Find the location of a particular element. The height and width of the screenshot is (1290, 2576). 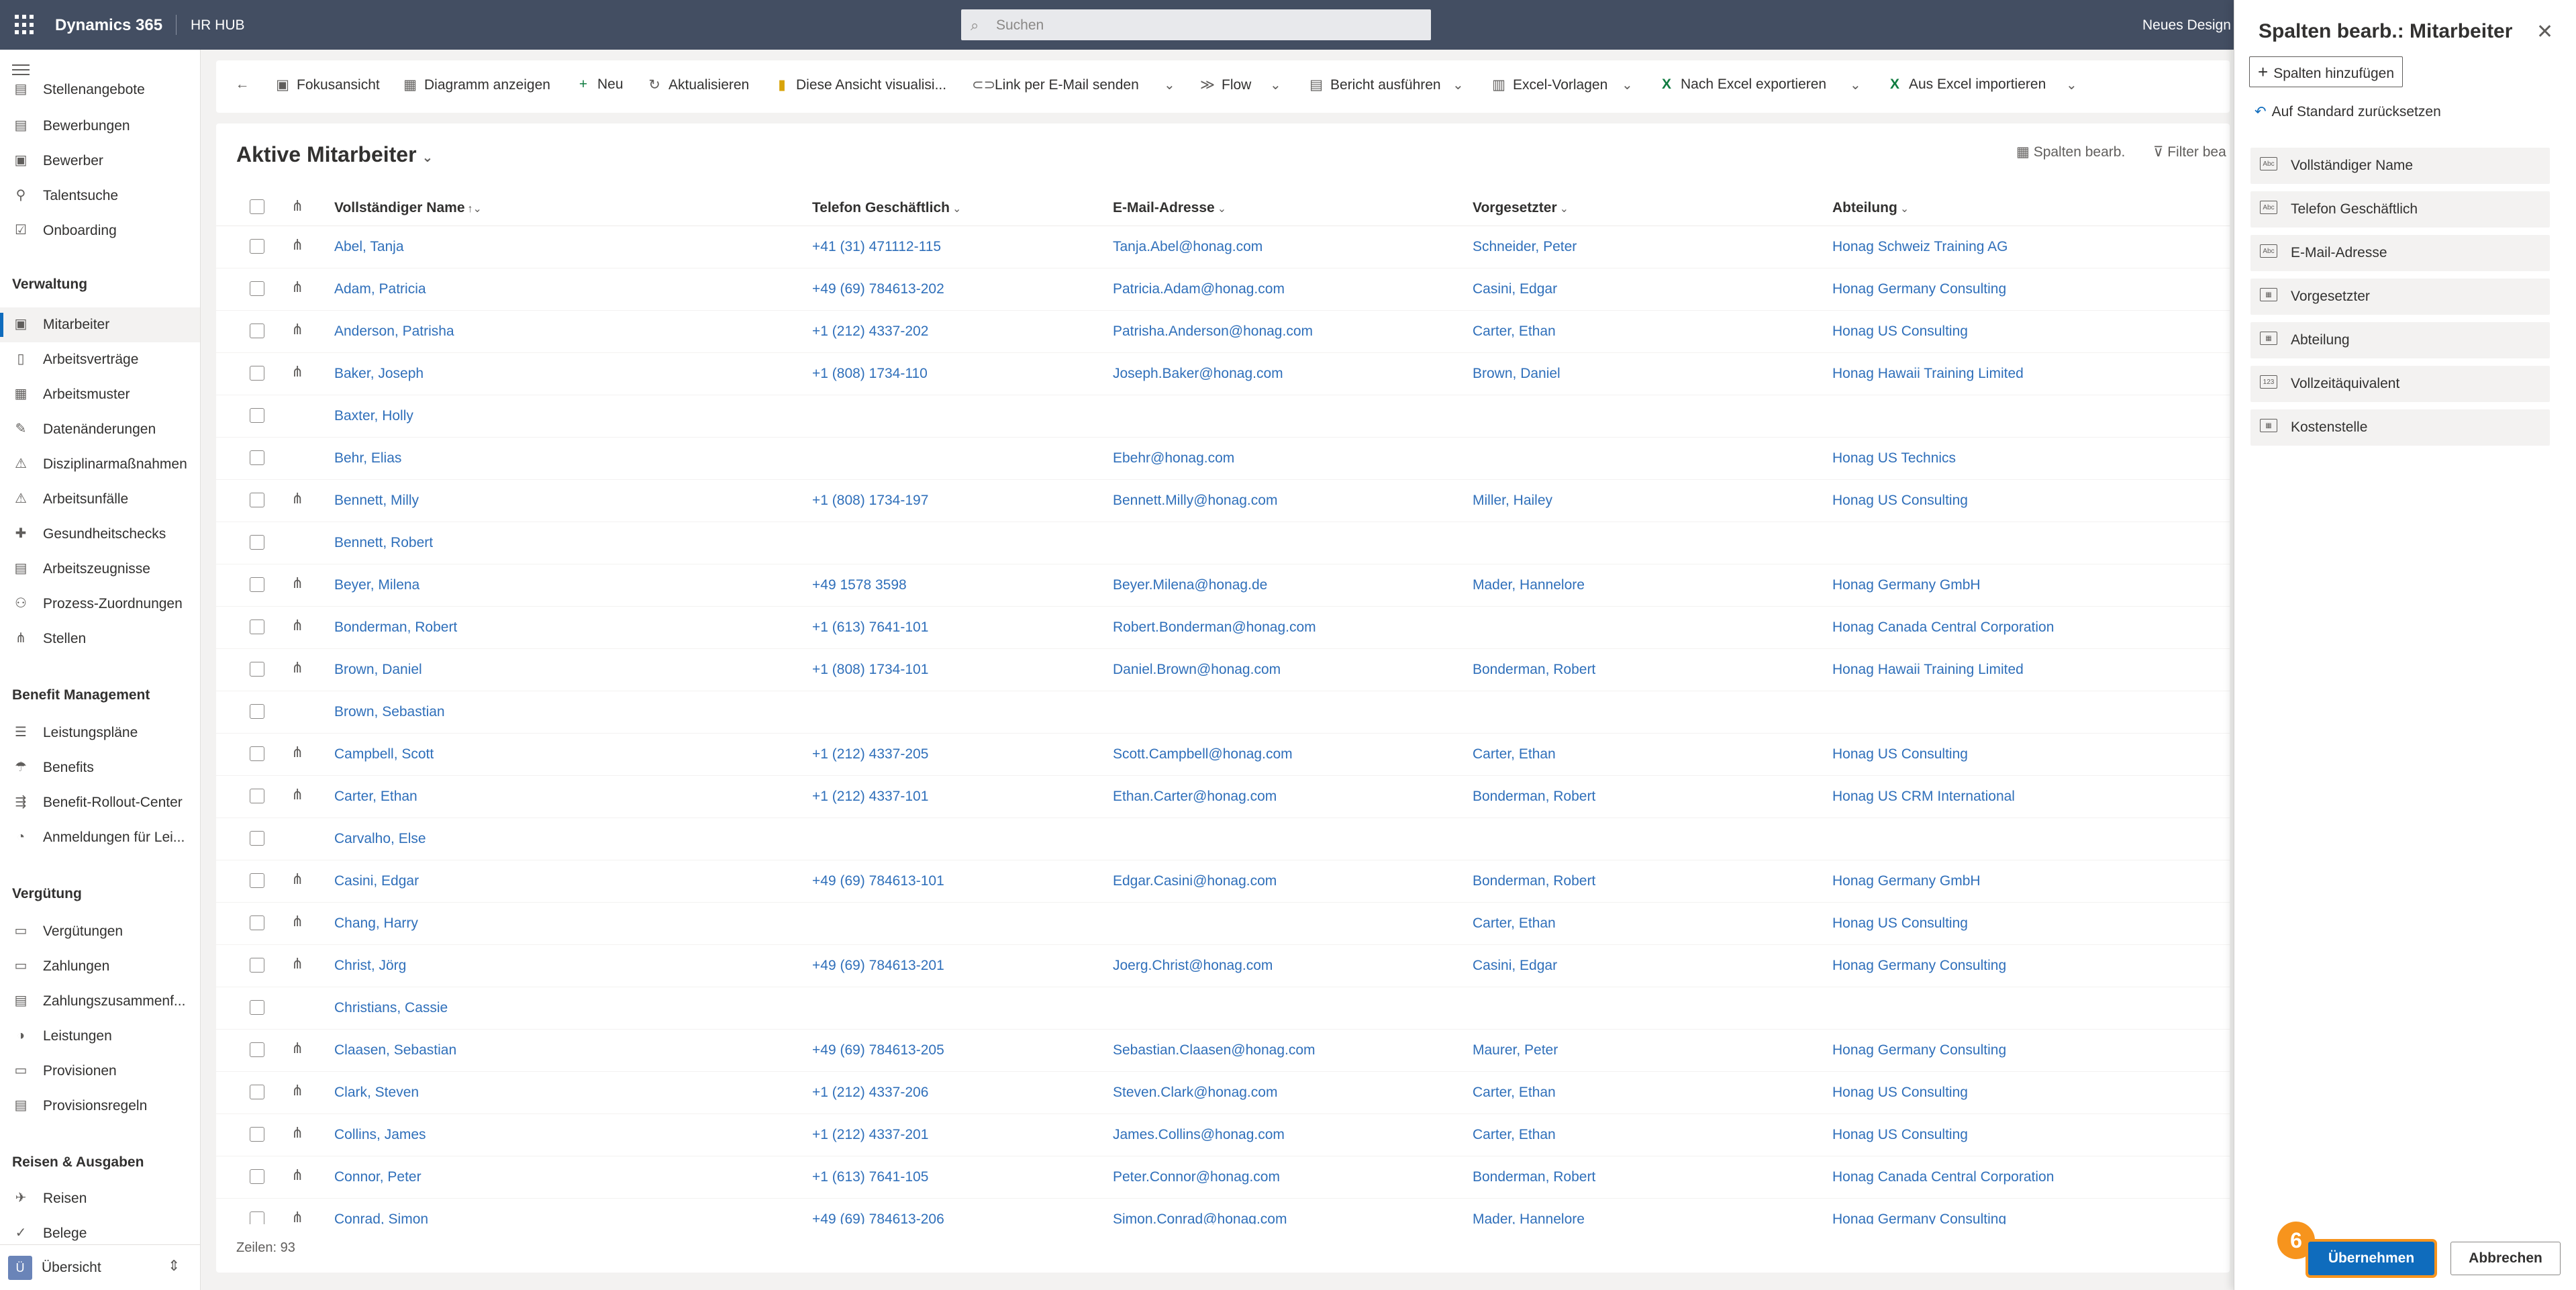

sidebar-item-talentsuche: ⚲ Talentsuche is located at coordinates (100, 196).